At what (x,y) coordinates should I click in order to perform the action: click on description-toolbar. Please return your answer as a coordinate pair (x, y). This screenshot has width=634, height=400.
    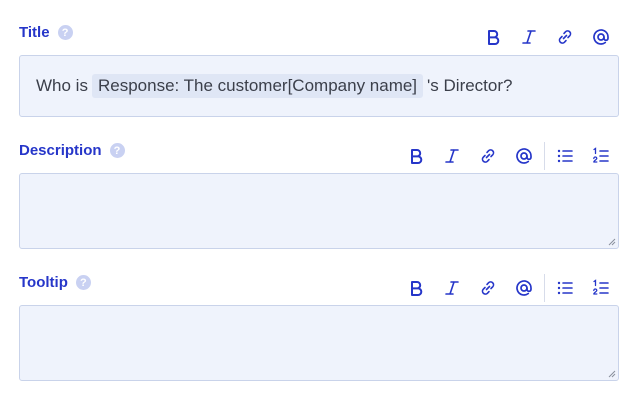
    Looking at the image, I should click on (508, 156).